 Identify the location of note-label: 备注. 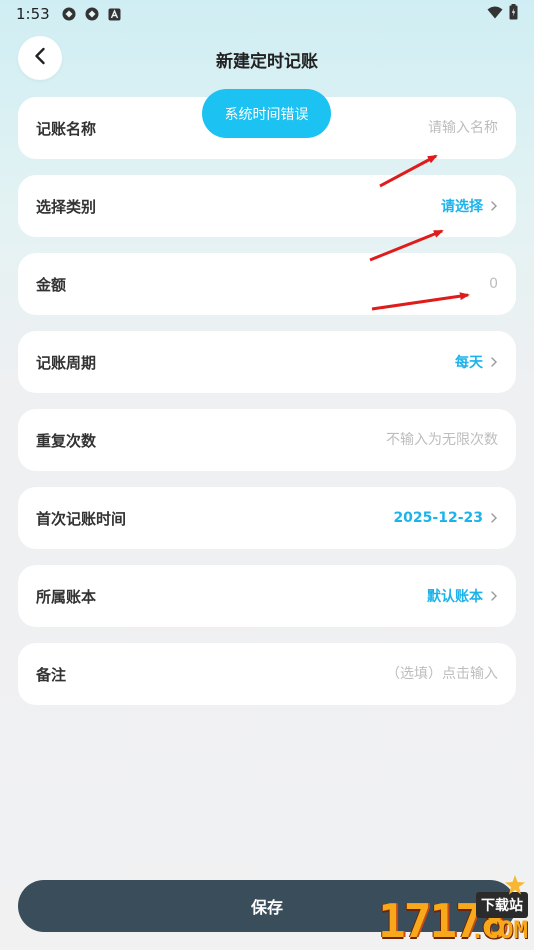
(51, 674).